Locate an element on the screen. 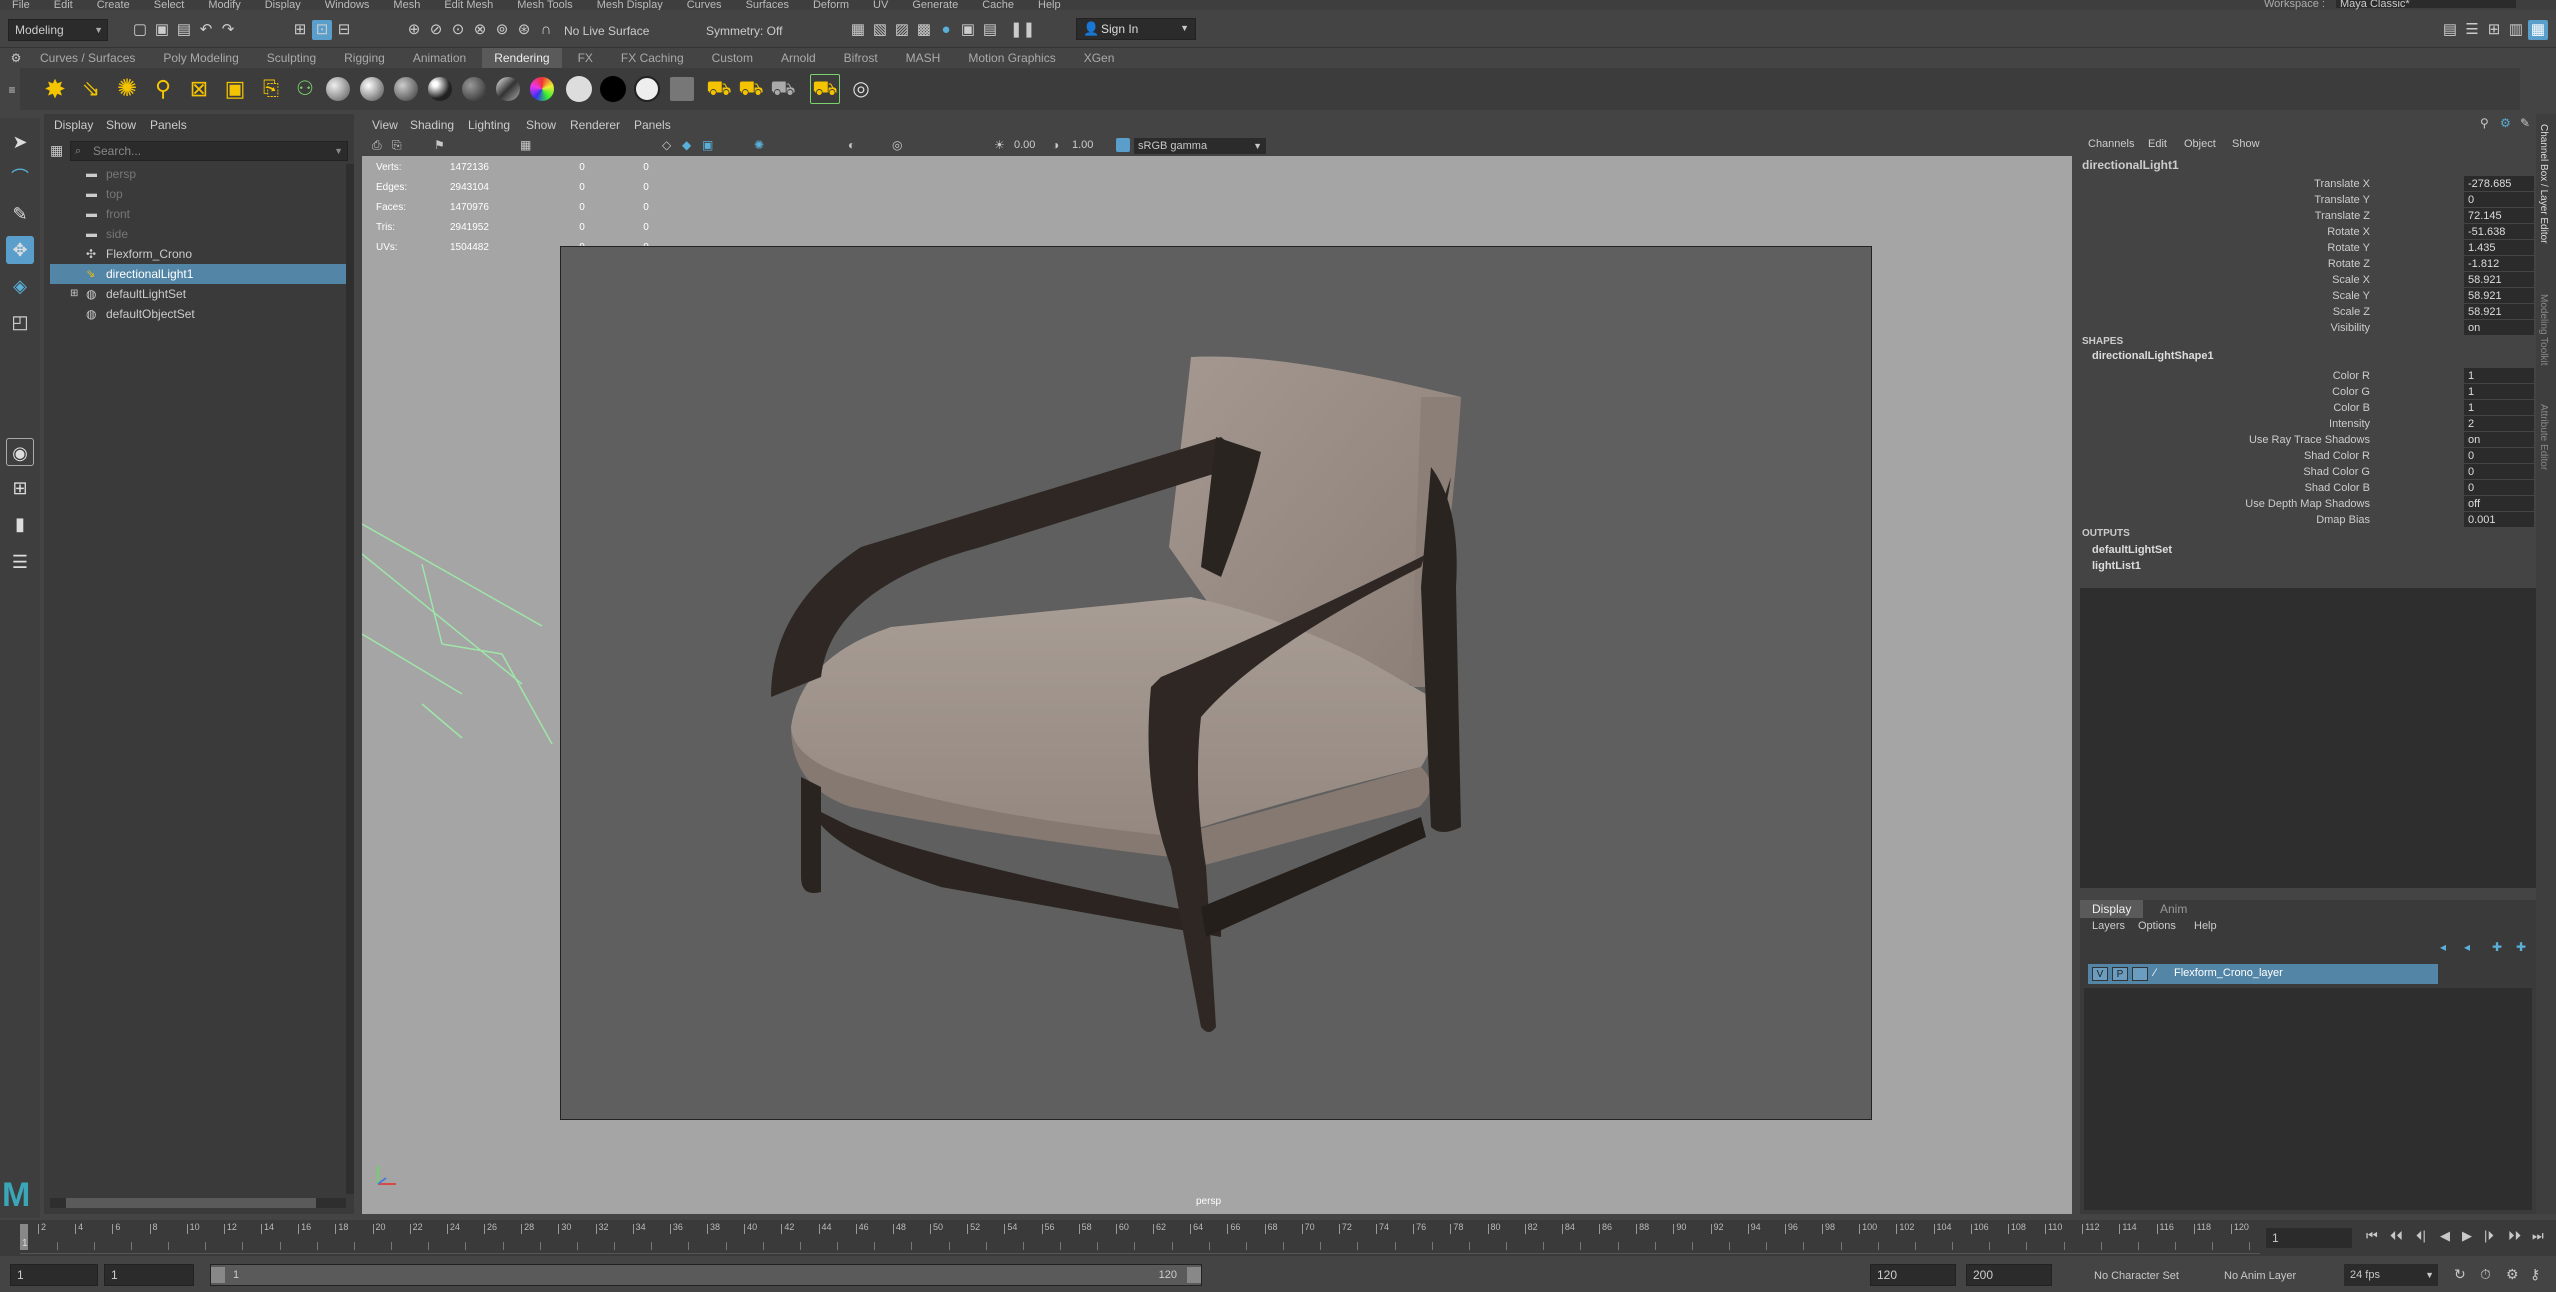  outliner-item-default-light-set: ⊞ ◍ defaultLightSet is located at coordinates (198, 294).